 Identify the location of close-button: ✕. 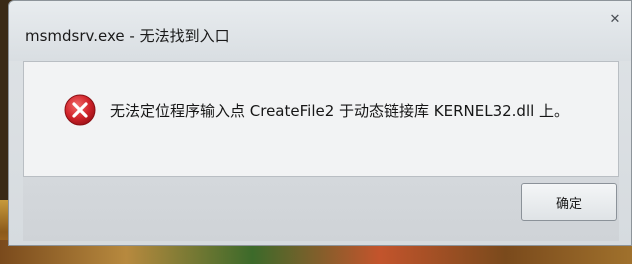
(614, 19).